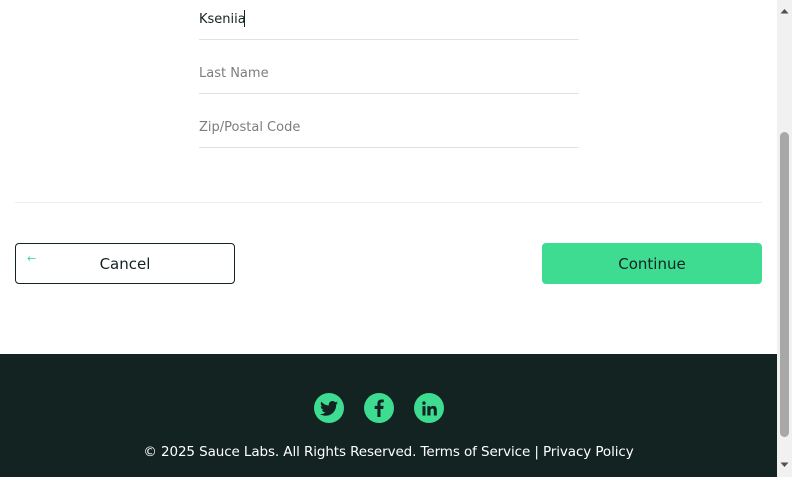  I want to click on zip-field-wrapper, so click(389, 128).